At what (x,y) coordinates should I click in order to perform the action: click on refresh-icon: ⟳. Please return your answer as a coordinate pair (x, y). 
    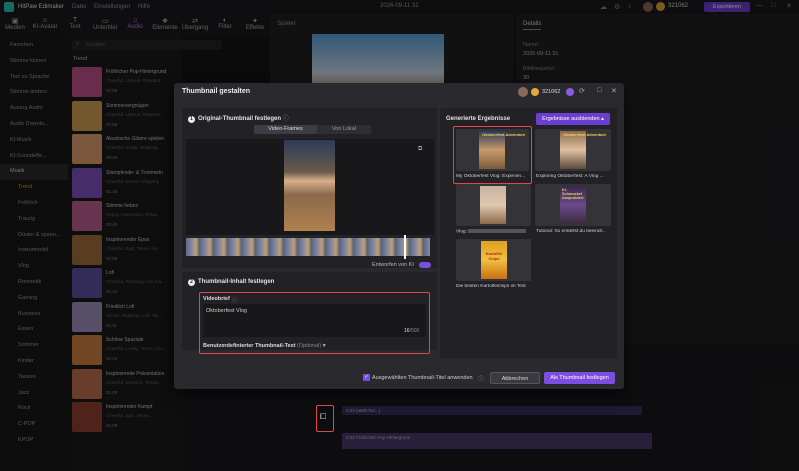
    Looking at the image, I should click on (582, 91).